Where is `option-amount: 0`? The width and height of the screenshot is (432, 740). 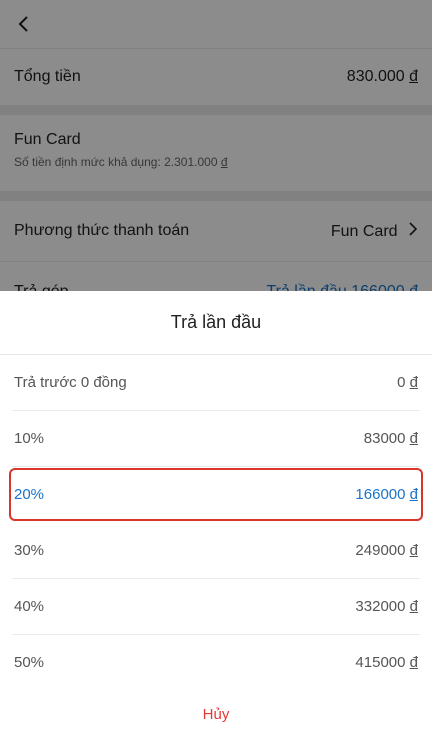
option-amount: 0 is located at coordinates (401, 382).